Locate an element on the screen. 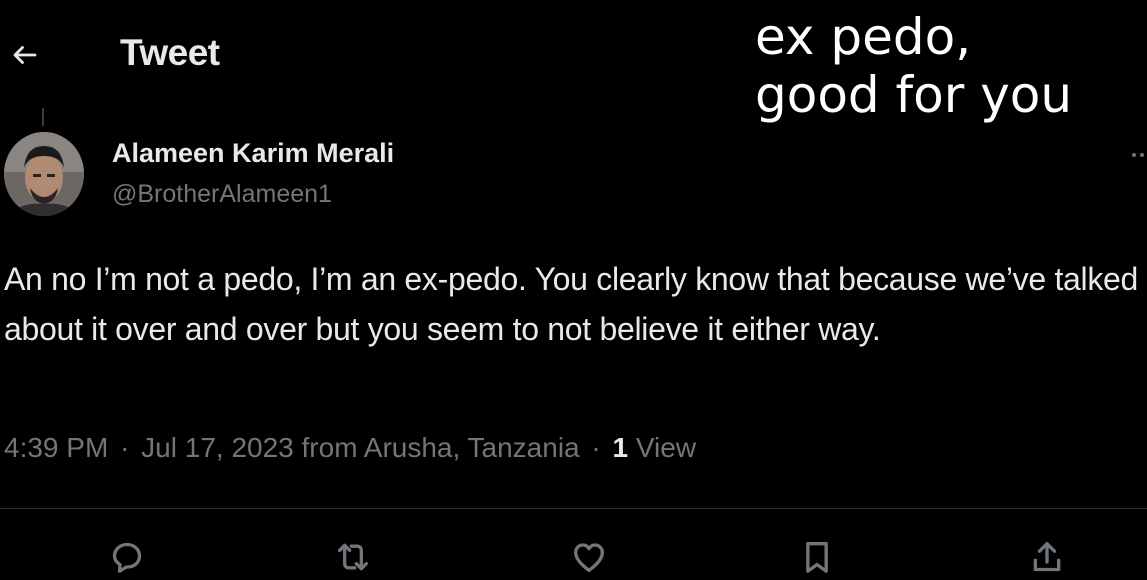 This screenshot has height=580, width=1147. views-label: View is located at coordinates (666, 447).